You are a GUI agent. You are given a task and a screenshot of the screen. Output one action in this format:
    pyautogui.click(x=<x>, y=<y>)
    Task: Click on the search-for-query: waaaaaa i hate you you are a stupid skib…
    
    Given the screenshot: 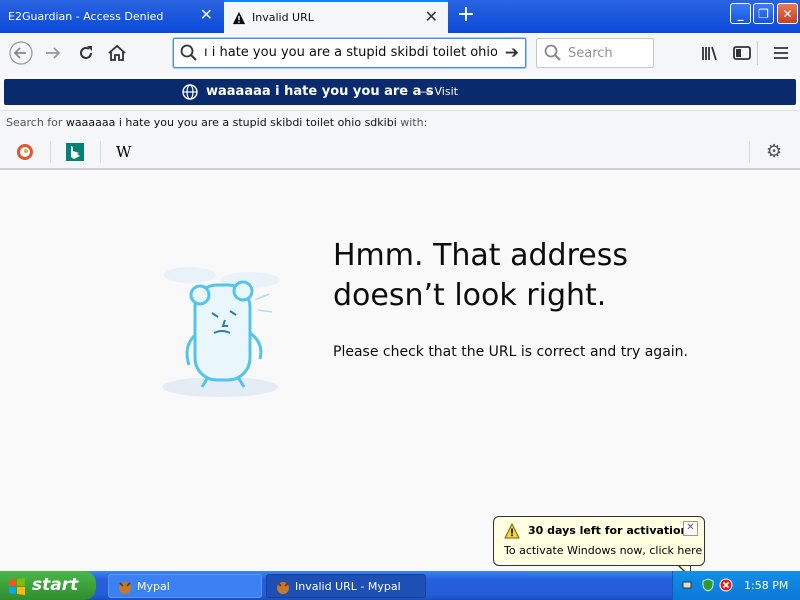 What is the action you would take?
    pyautogui.click(x=231, y=122)
    